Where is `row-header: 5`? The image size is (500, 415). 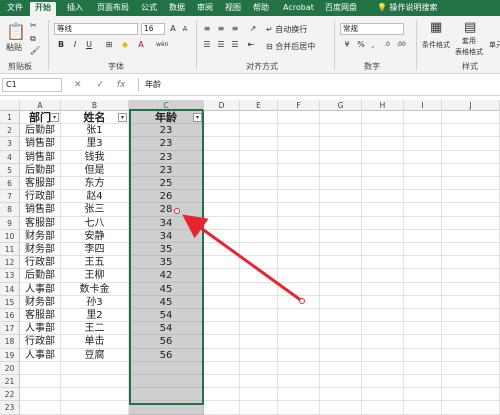
row-header: 5 is located at coordinates (10, 170).